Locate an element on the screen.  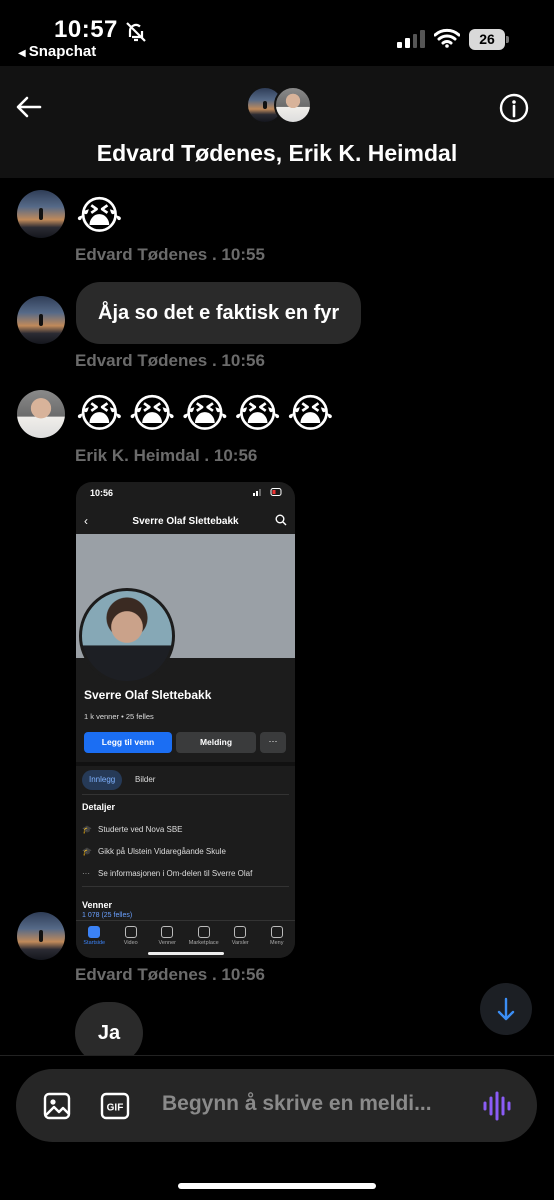
back-triangle-icon: ◀ is located at coordinates (22, 53).